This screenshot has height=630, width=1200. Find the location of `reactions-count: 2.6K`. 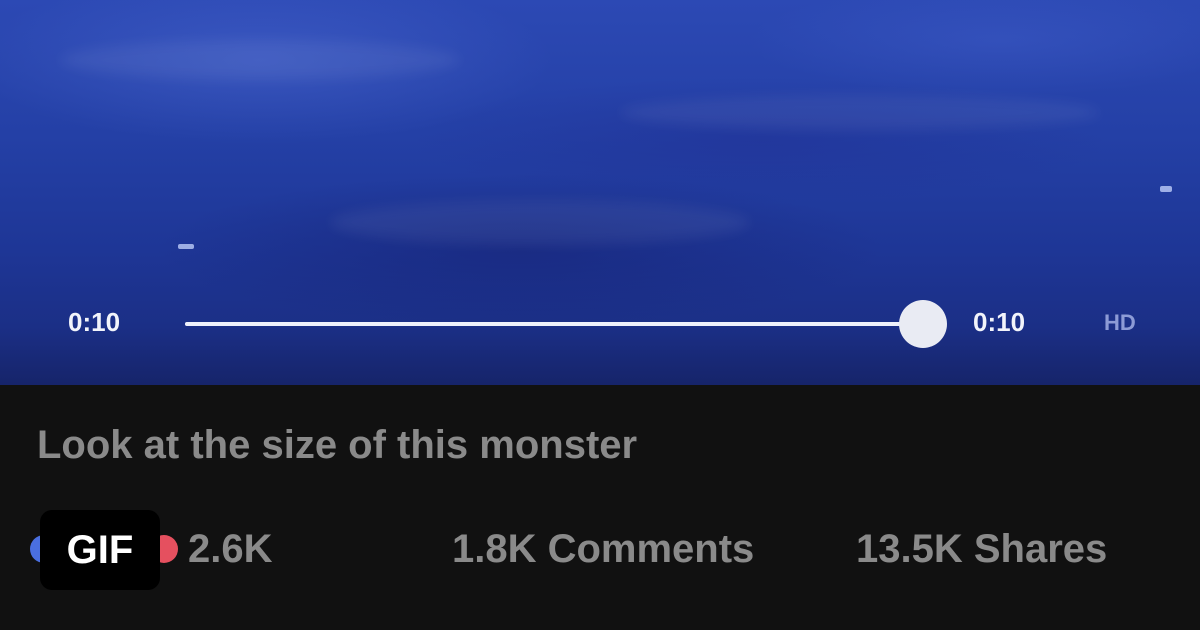

reactions-count: 2.6K is located at coordinates (230, 549).